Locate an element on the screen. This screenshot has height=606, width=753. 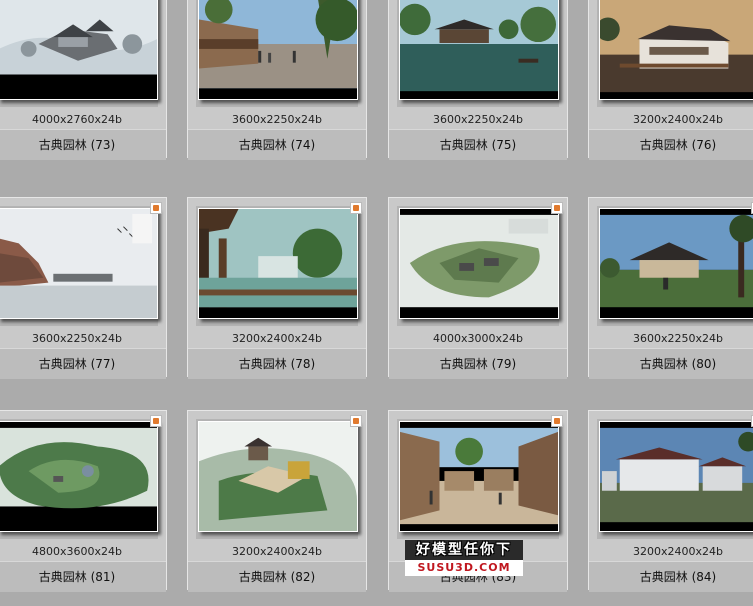
image-dimensions: 4800x3600x24b is located at coordinates (77, 551).